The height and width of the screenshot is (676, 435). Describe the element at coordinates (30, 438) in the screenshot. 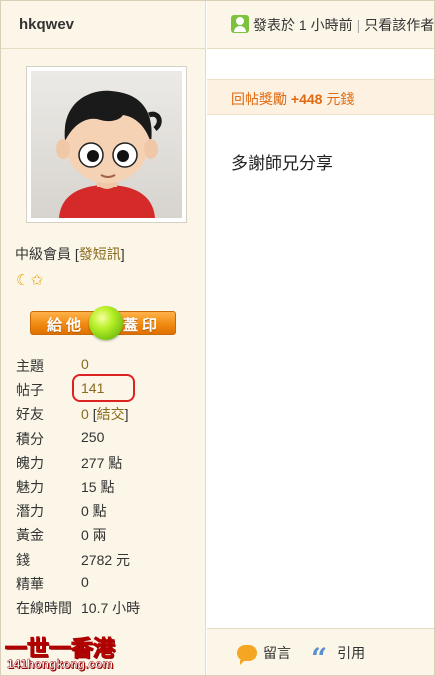

I see `stat-label: 積分` at that location.